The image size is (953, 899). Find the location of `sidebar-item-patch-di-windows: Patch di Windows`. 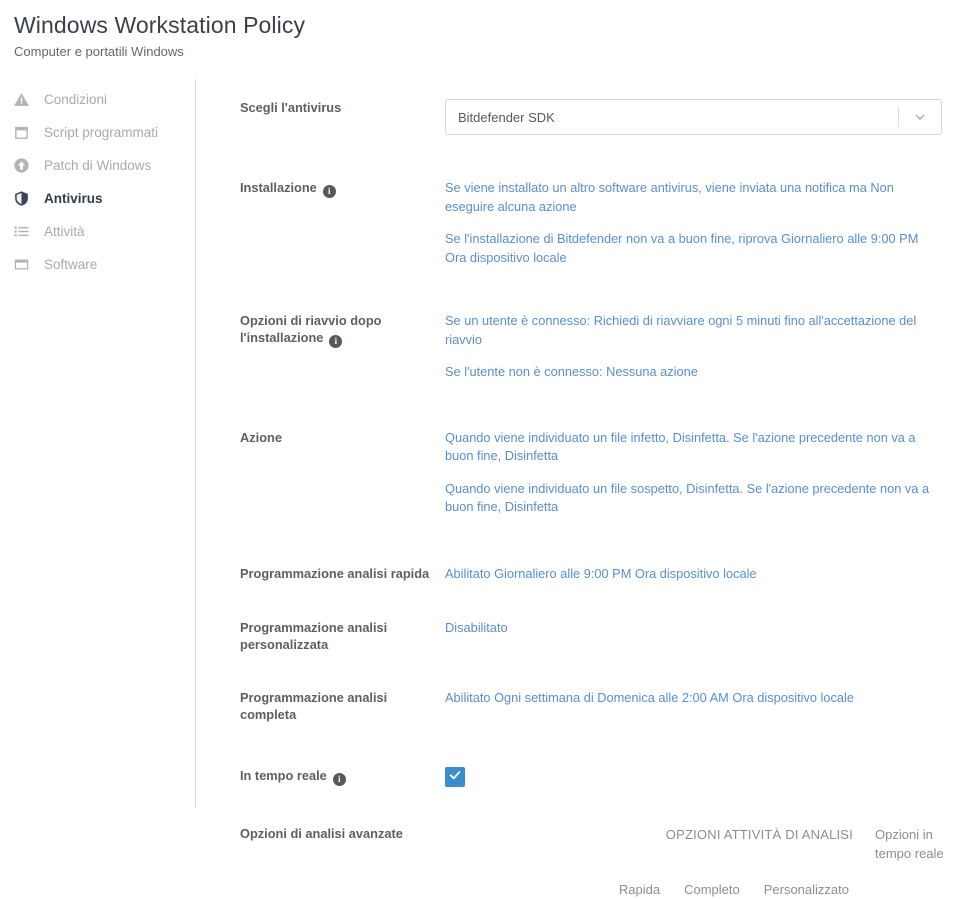

sidebar-item-patch-di-windows: Patch di Windows is located at coordinates (97, 165).